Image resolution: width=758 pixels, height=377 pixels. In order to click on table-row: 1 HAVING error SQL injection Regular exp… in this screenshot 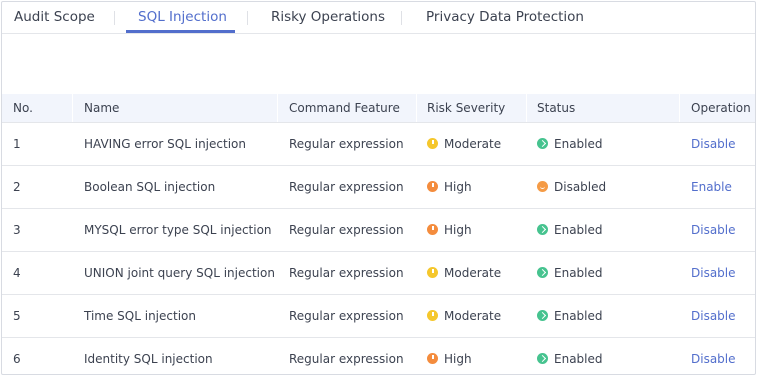, I will do `click(378, 144)`.